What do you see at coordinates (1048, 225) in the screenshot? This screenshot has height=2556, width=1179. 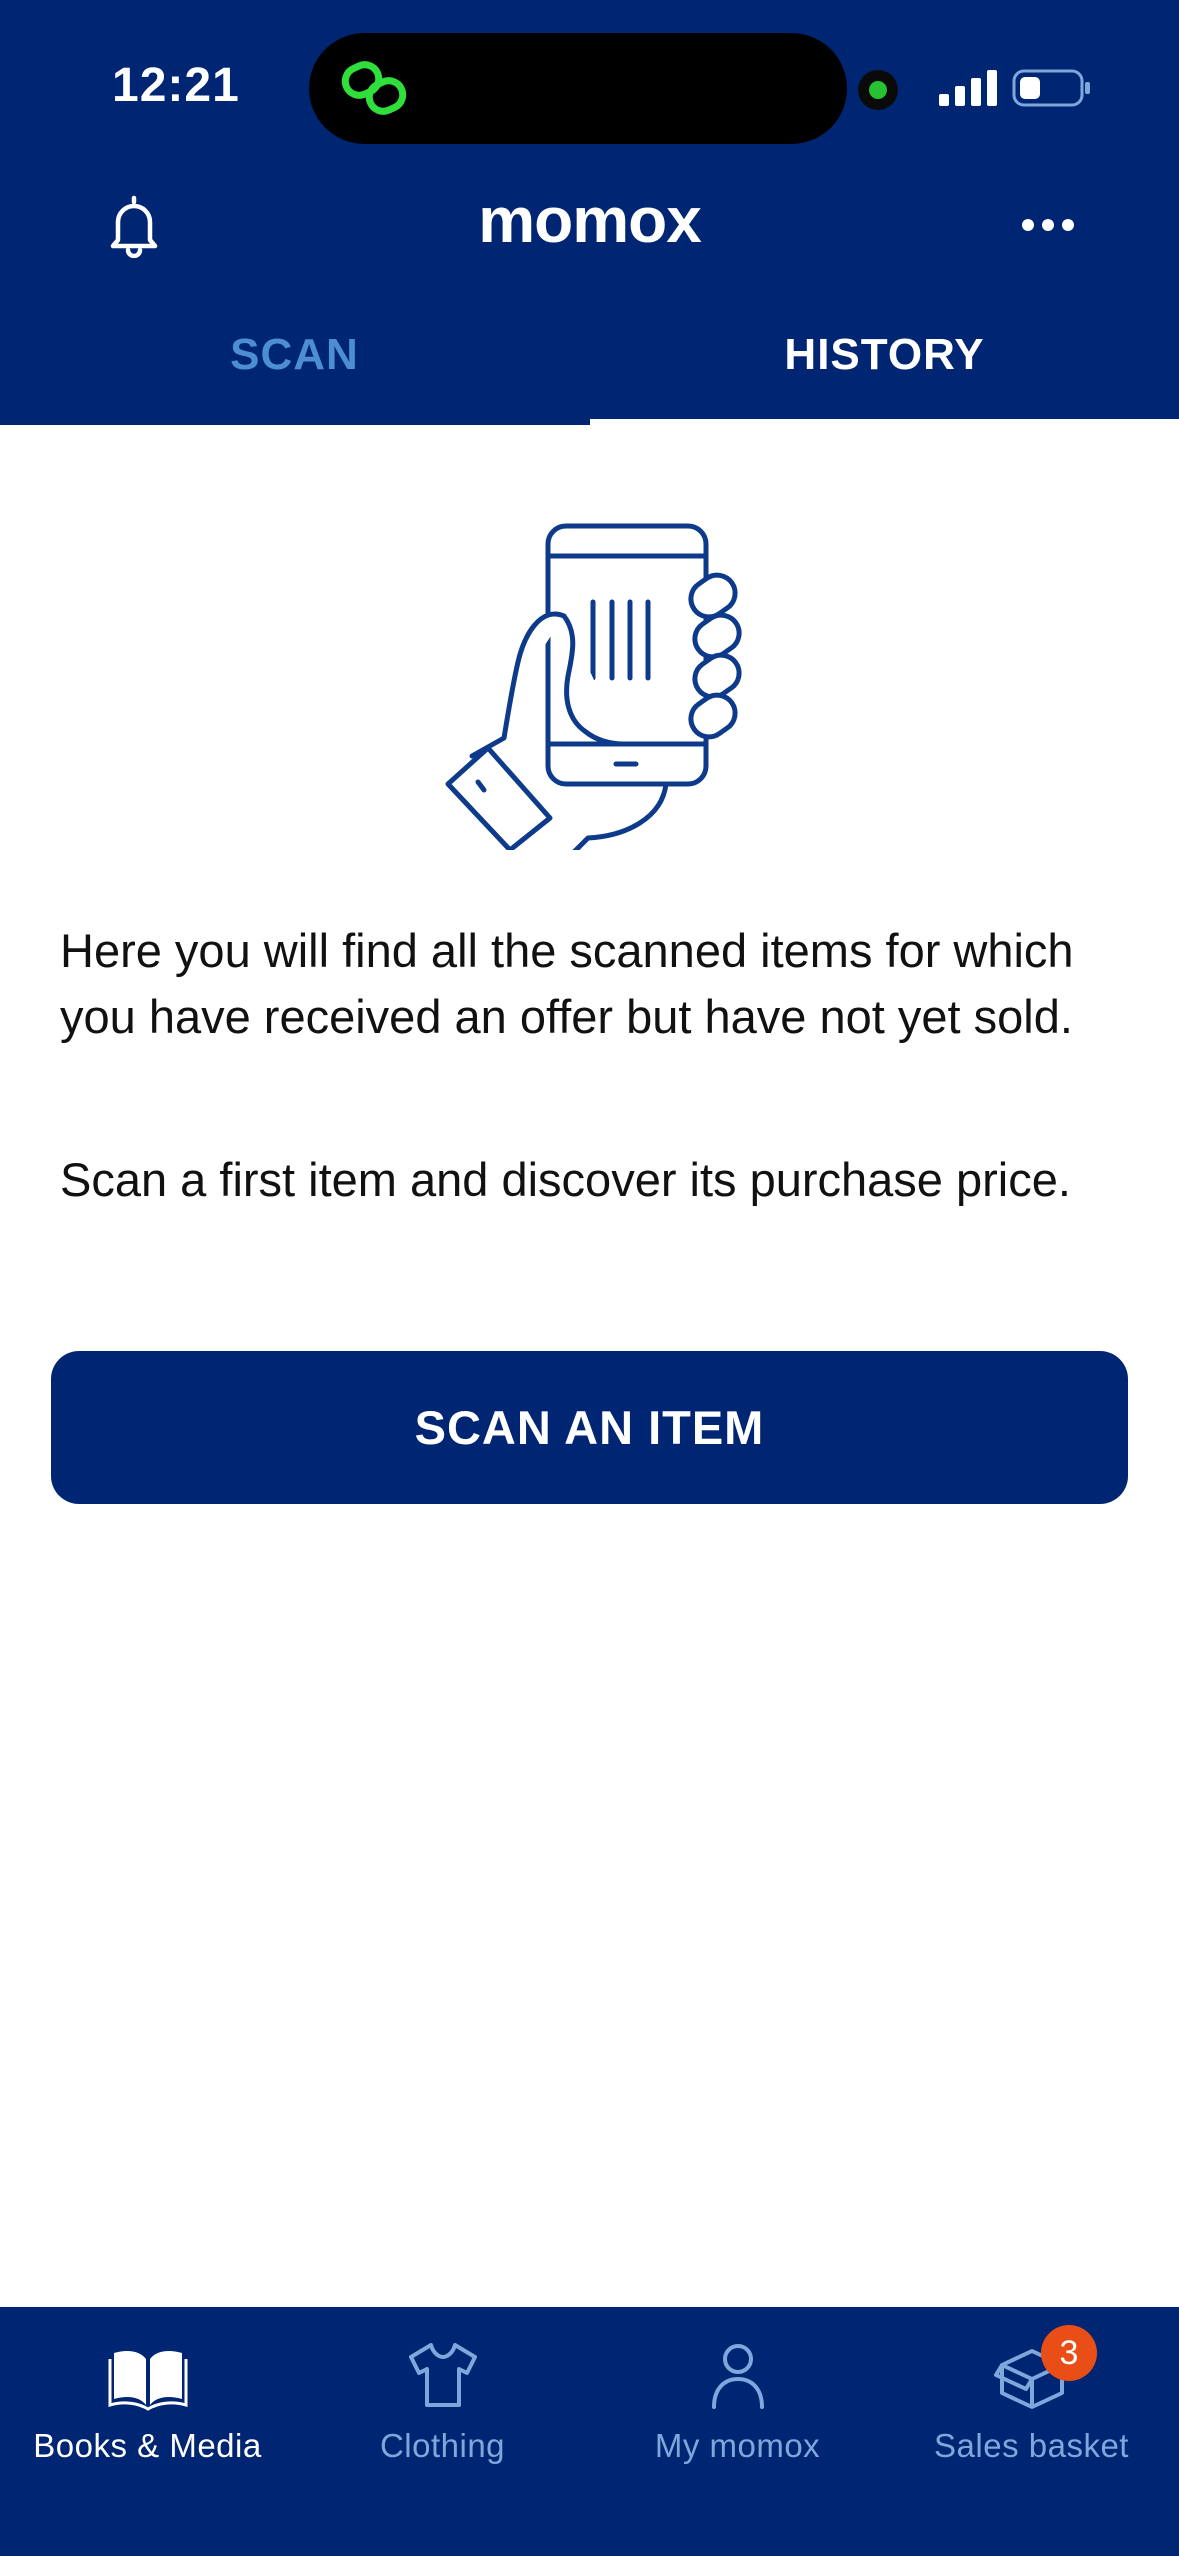 I see `more-options-icon` at bounding box center [1048, 225].